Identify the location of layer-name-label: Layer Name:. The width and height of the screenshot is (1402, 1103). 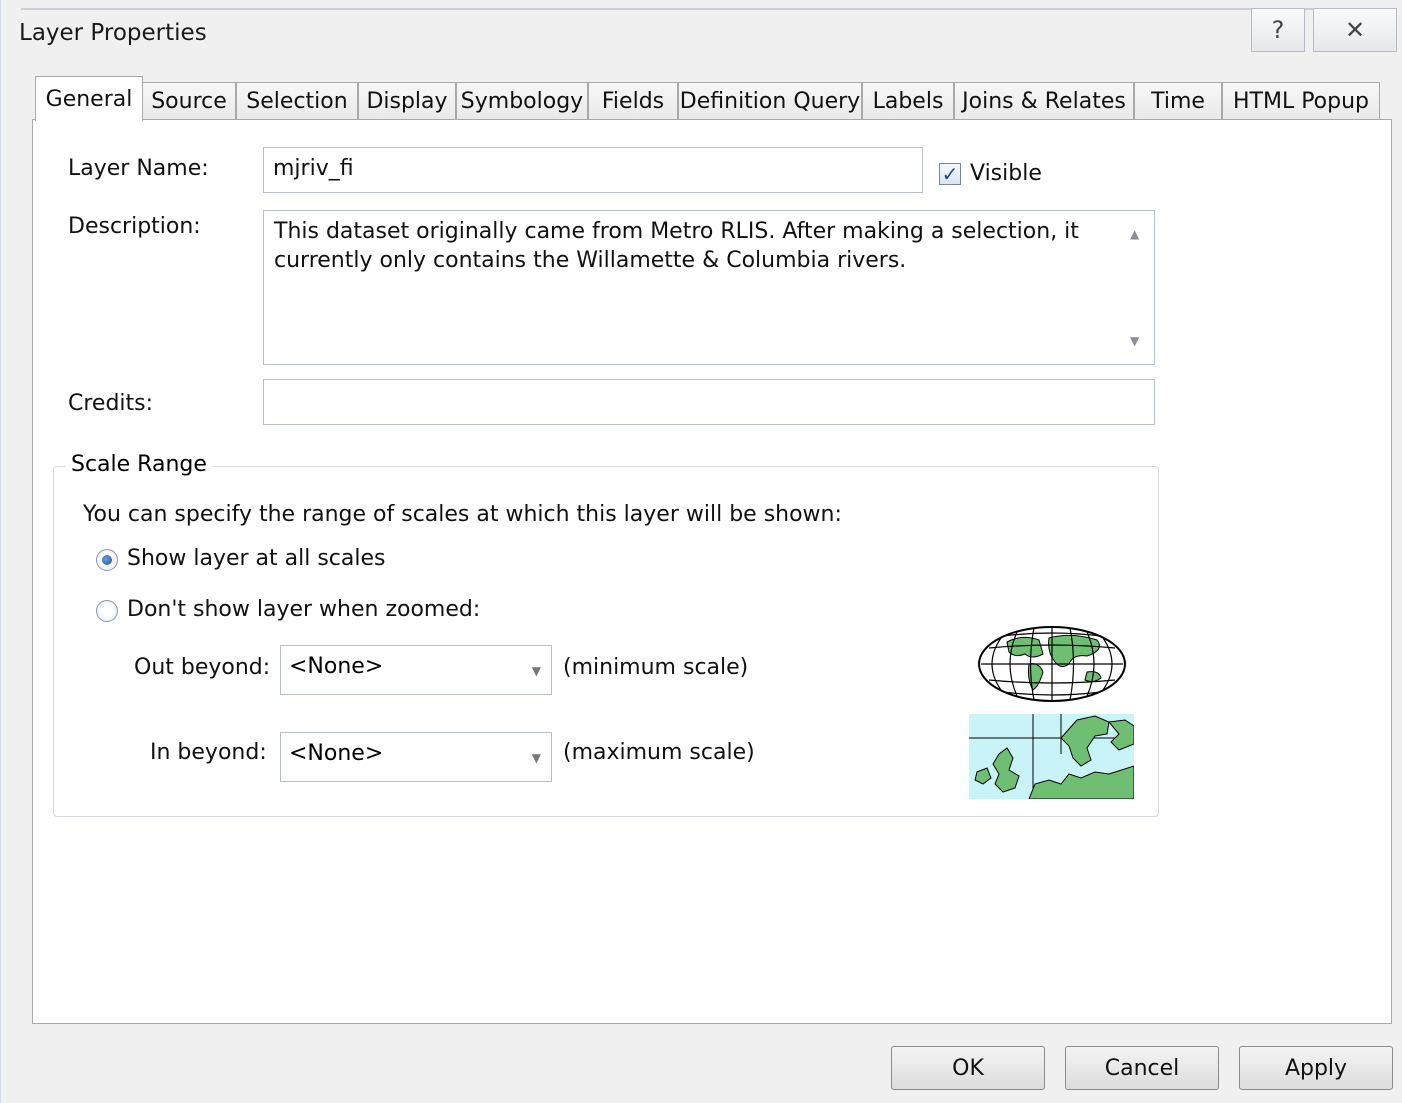
(138, 168).